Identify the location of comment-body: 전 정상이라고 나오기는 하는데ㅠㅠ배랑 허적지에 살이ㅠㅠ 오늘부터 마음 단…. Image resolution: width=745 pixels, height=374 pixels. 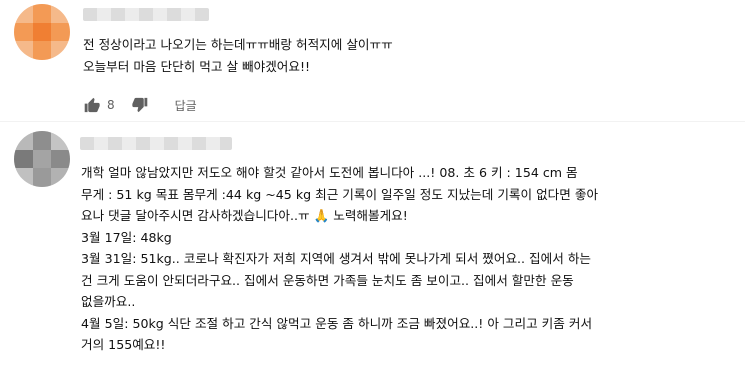
(238, 55).